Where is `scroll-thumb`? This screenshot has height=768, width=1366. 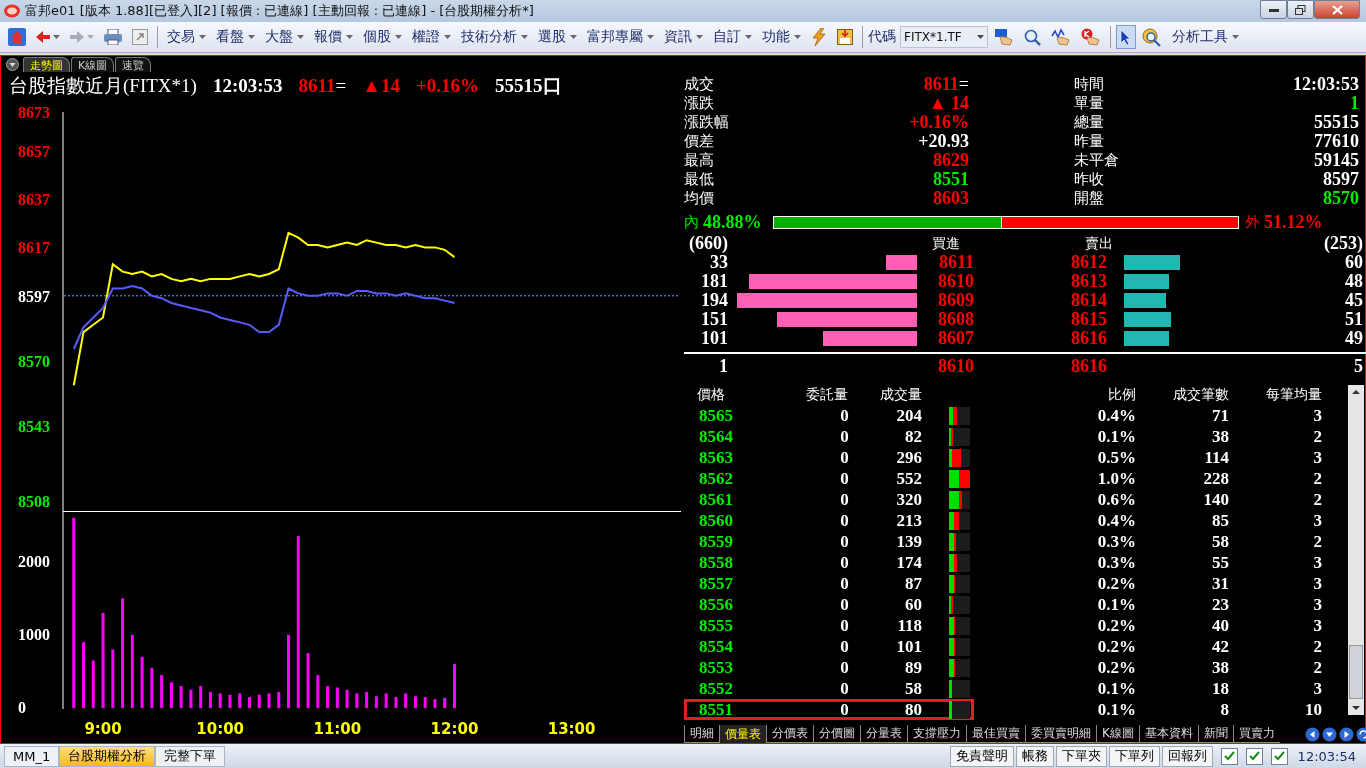 scroll-thumb is located at coordinates (1356, 672).